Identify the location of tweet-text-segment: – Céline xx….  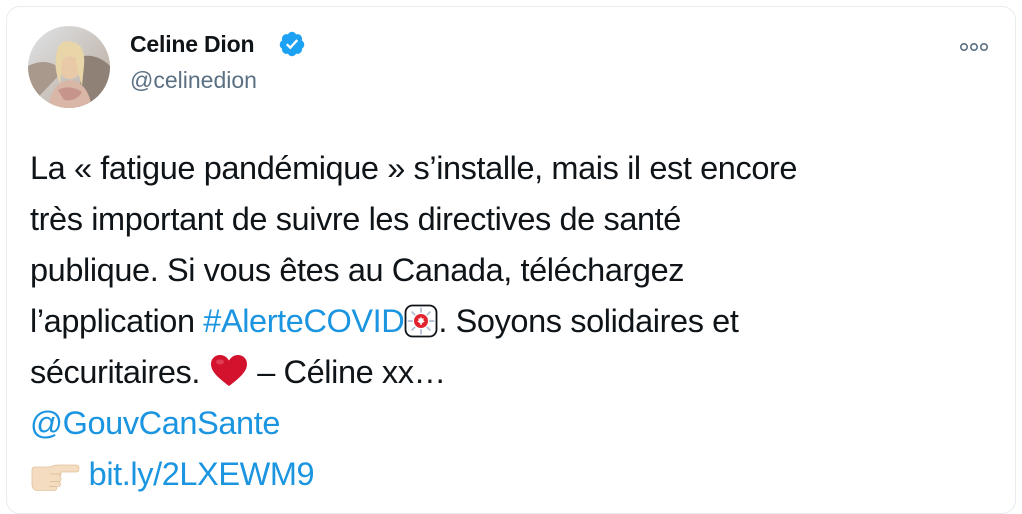
(347, 372).